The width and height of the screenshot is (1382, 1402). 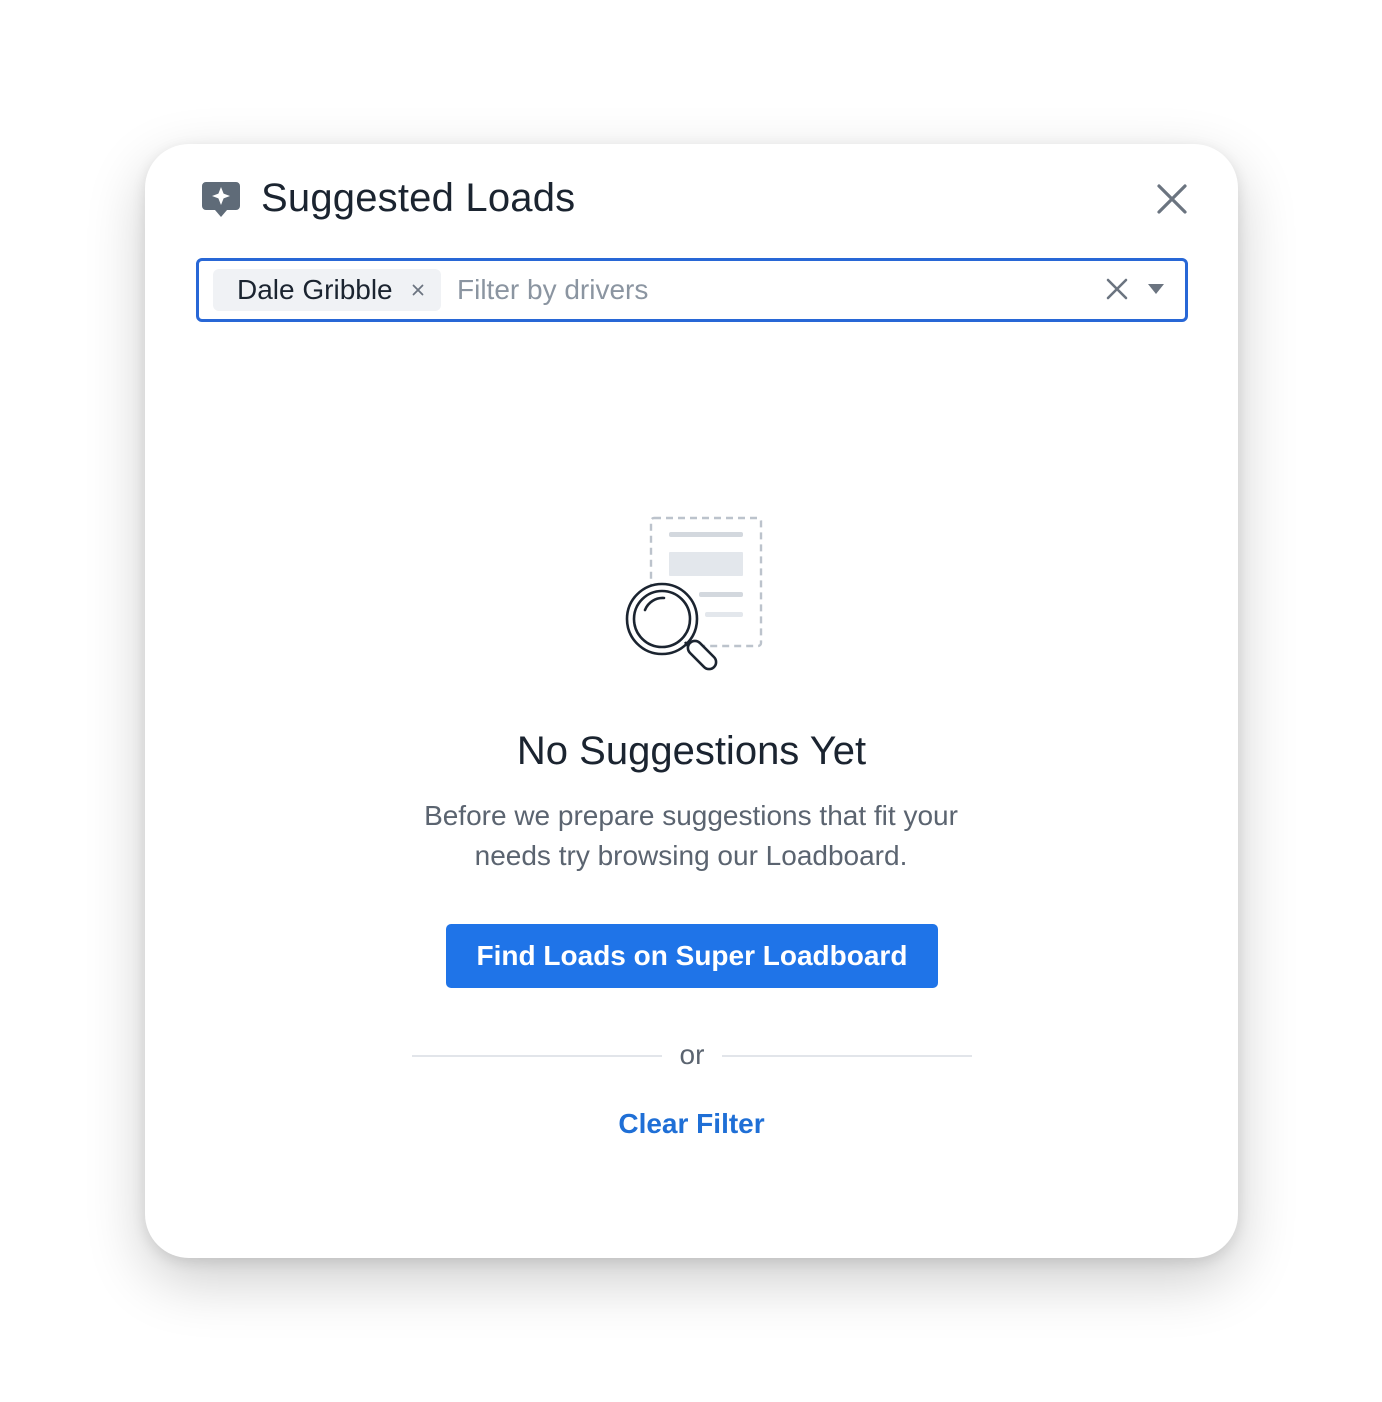 I want to click on remove-tag-button, so click(x=418, y=290).